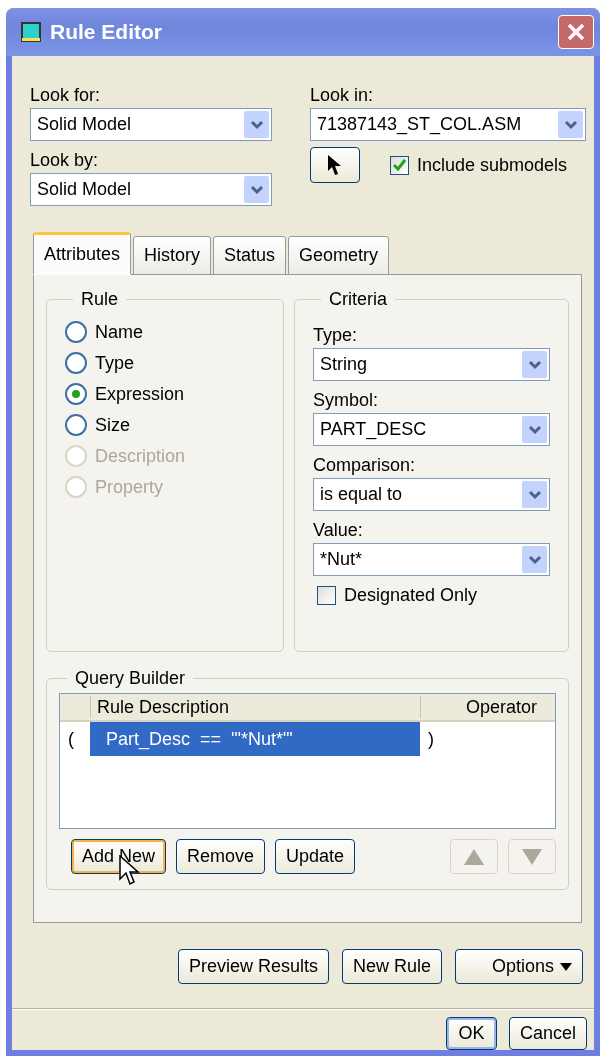 The width and height of the screenshot is (605, 1059). I want to click on list-action-button: Remove, so click(221, 856).